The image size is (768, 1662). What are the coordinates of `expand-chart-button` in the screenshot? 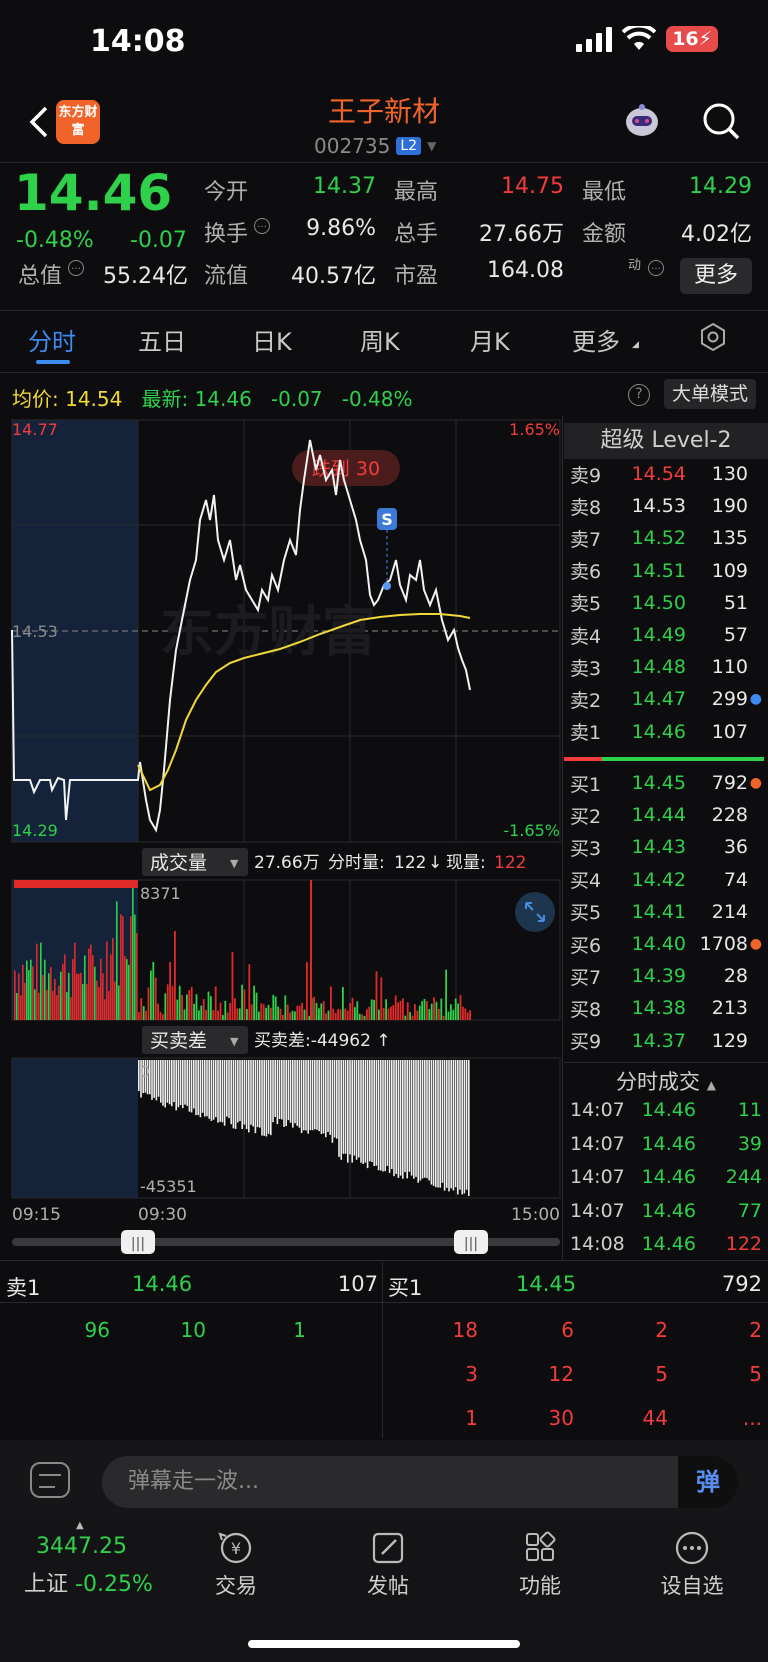 It's located at (535, 912).